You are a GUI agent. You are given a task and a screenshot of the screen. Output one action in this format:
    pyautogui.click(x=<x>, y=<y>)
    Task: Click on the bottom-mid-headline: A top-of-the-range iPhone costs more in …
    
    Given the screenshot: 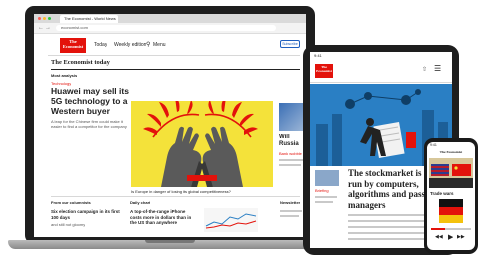 What is the action you would take?
    pyautogui.click(x=164, y=217)
    